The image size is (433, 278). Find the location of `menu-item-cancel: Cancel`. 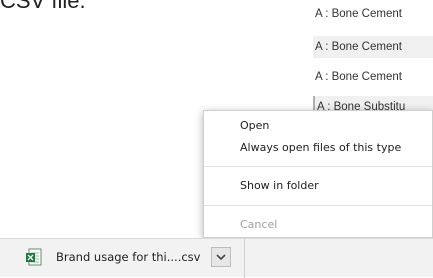

menu-item-cancel: Cancel is located at coordinates (259, 224).